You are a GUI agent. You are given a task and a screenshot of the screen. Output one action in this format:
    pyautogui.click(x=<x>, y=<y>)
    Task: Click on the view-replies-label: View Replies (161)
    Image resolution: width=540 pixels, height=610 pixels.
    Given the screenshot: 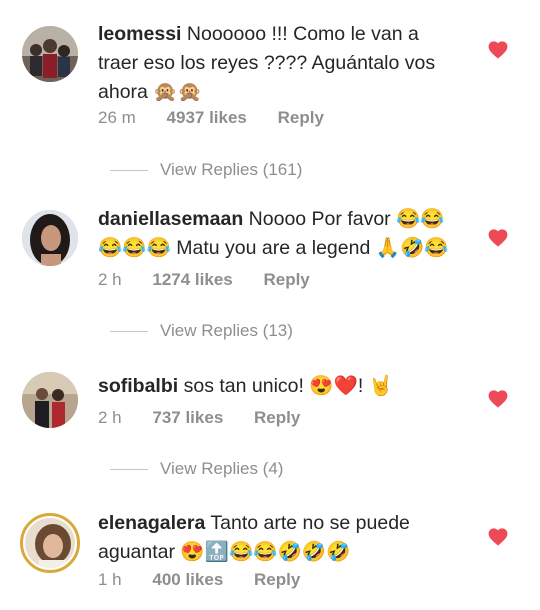 What is the action you would take?
    pyautogui.click(x=231, y=169)
    